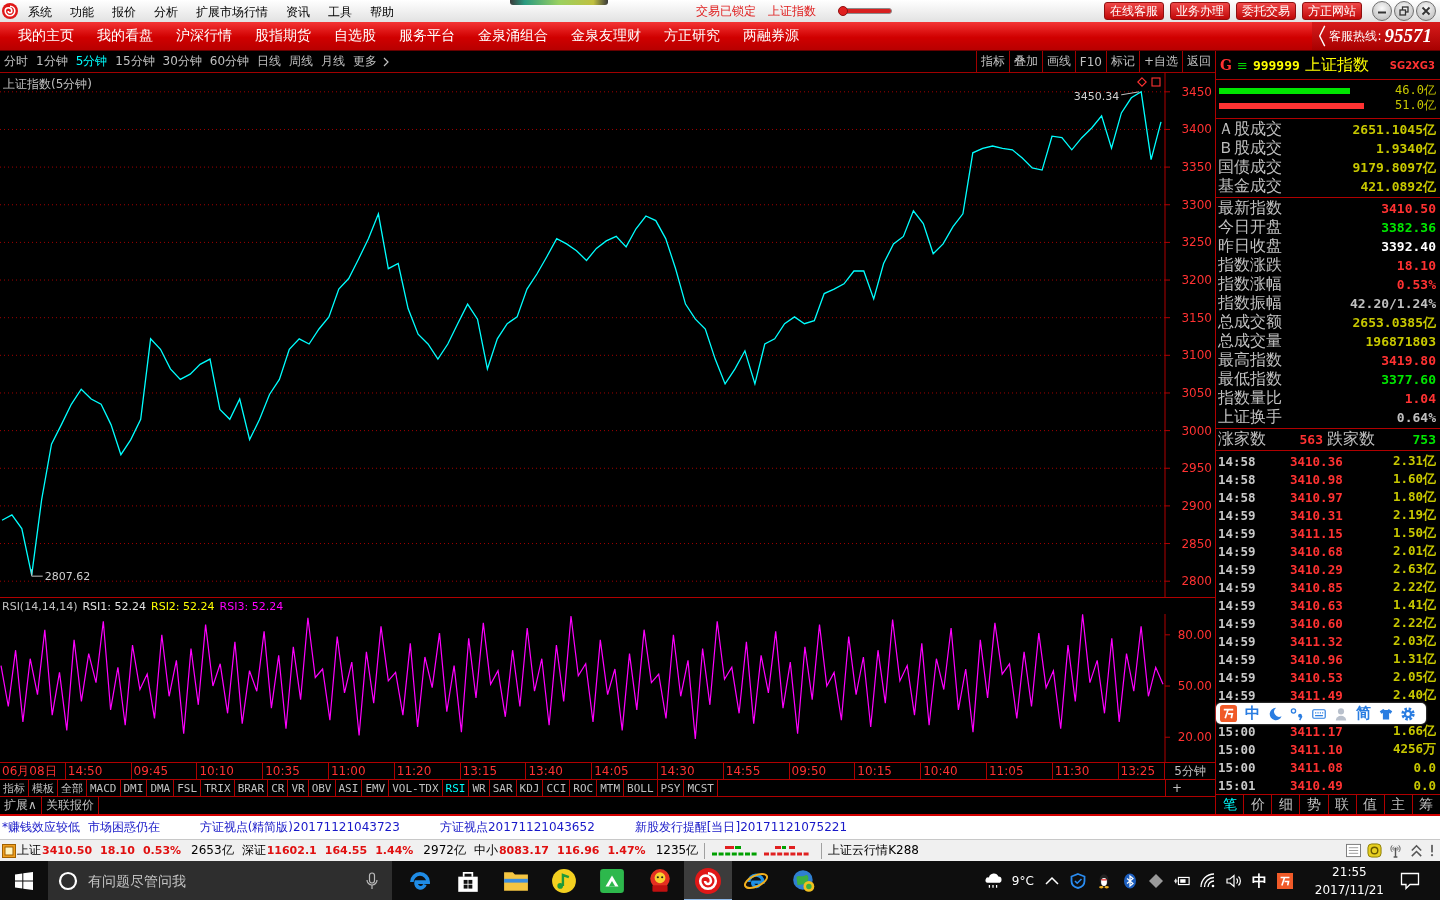  Describe the element at coordinates (204, 36) in the screenshot. I see `nav-tab: 沪深行情` at that location.